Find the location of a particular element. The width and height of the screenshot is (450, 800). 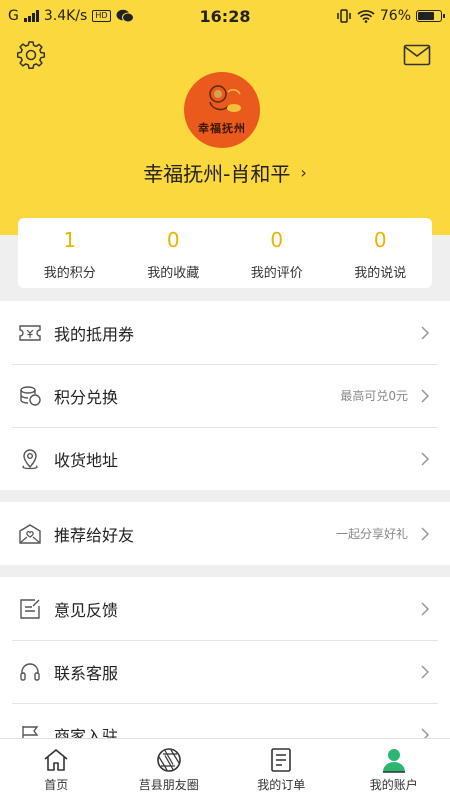

home-icon is located at coordinates (56, 760).